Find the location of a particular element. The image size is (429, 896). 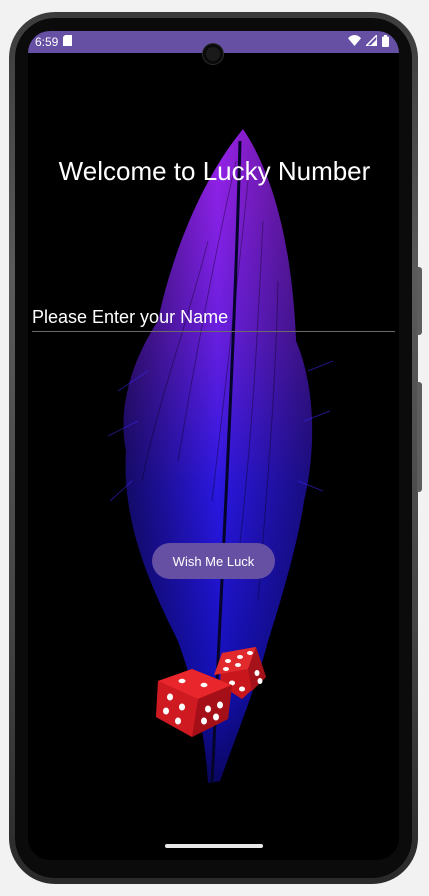

volume-button is located at coordinates (419, 437).